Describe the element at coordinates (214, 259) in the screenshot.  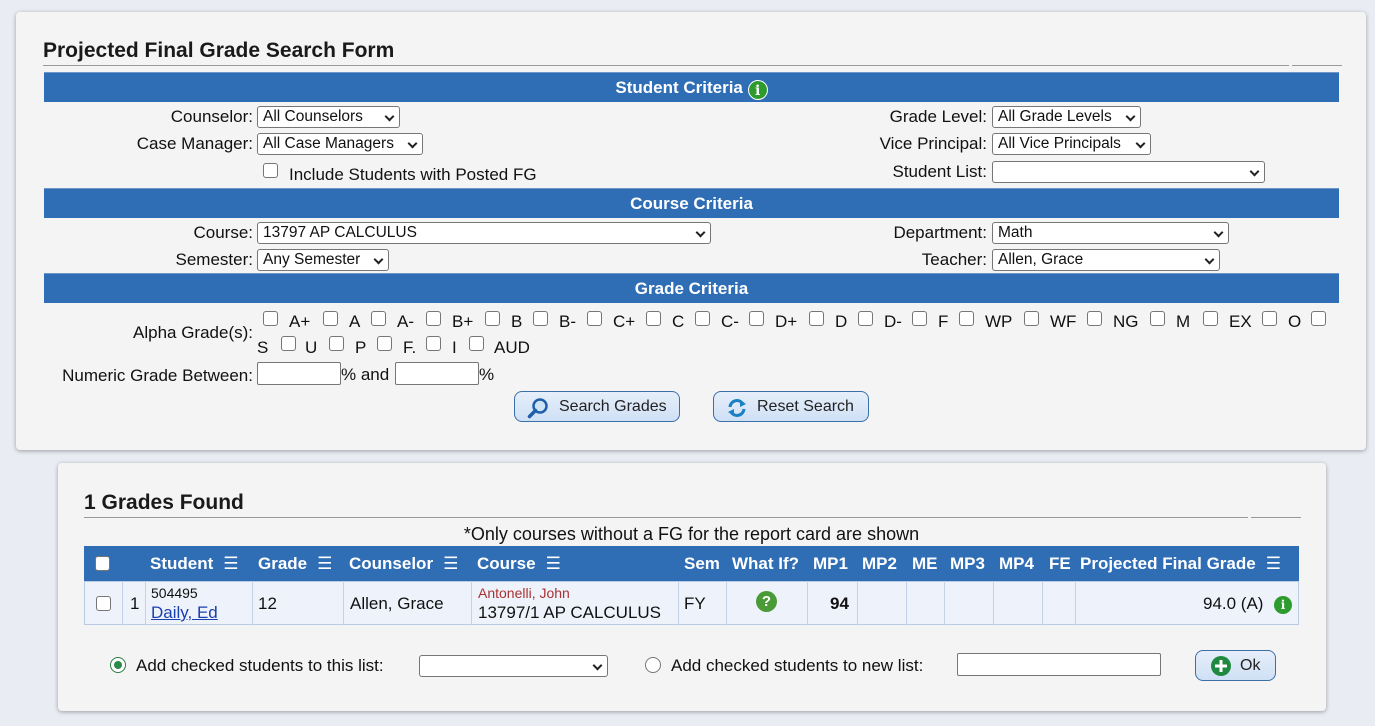
I see `semester-label: Semester:` at that location.